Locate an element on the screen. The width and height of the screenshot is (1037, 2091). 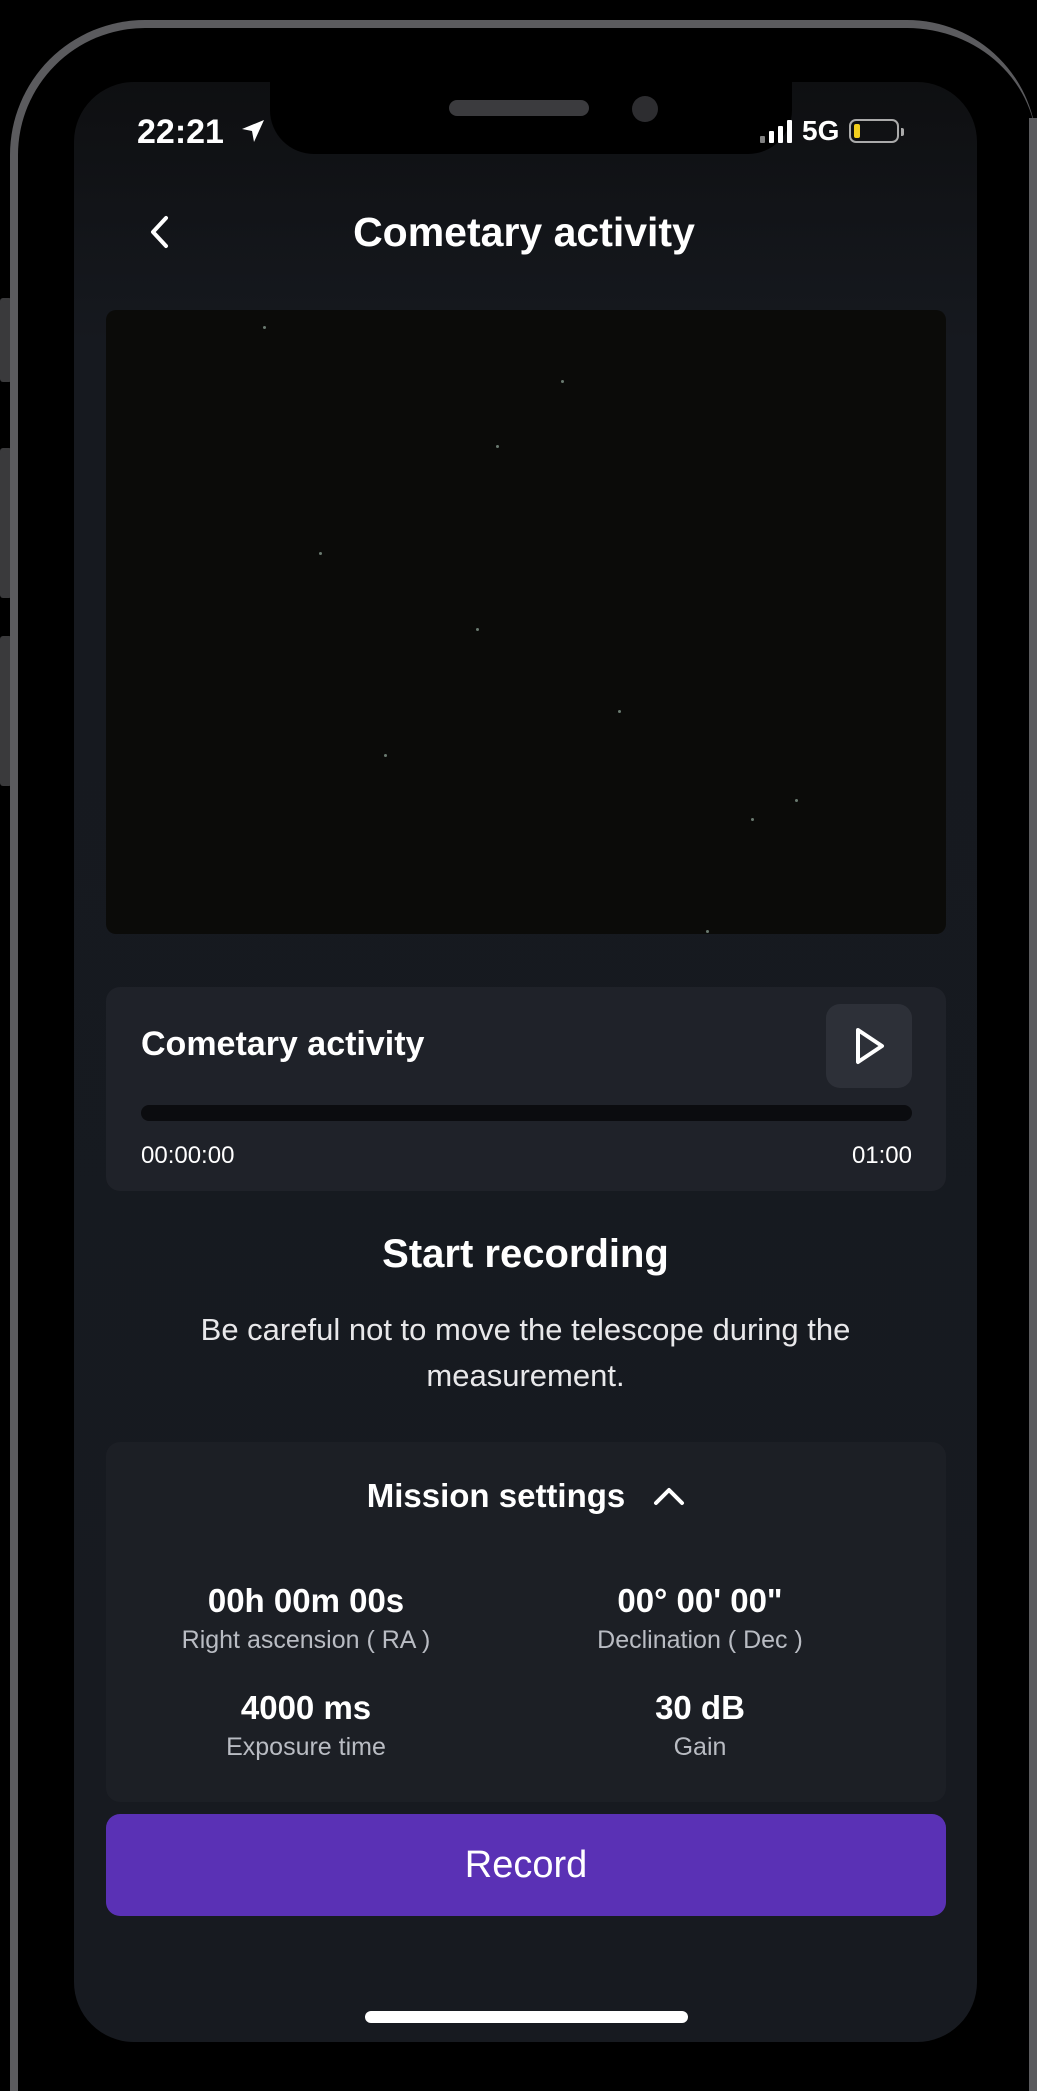
notch is located at coordinates (531, 118).